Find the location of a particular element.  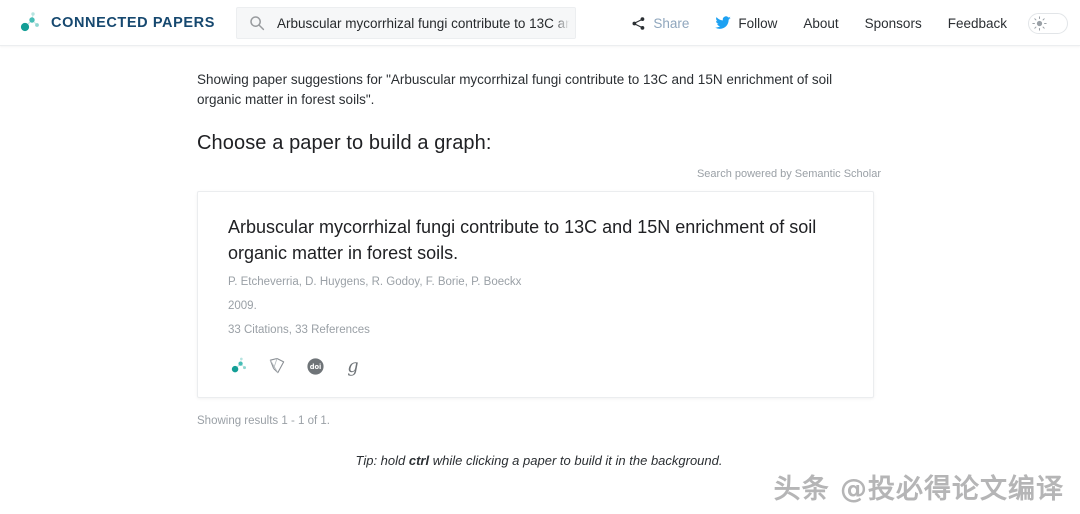

theme-toggle-switch is located at coordinates (1048, 23).